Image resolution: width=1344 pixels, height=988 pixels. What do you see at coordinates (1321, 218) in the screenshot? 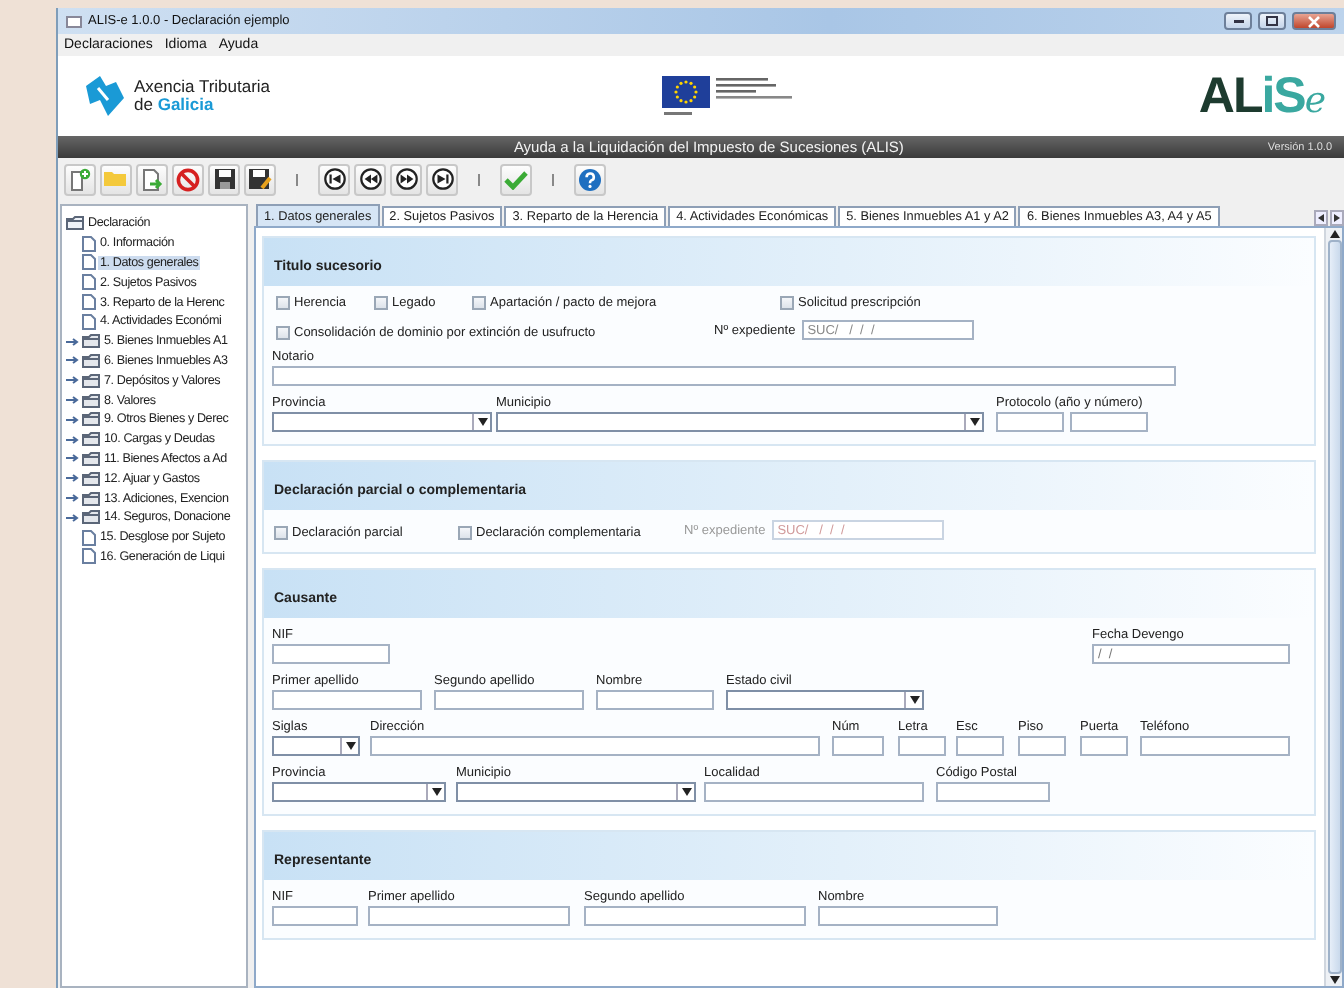
I see `scroll-left-button` at bounding box center [1321, 218].